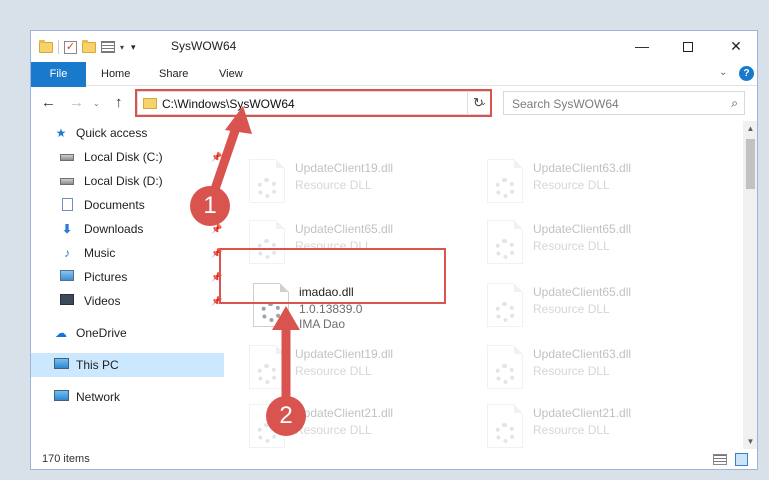  Describe the element at coordinates (750, 441) in the screenshot. I see `scroll-down-icon: ▼` at that location.